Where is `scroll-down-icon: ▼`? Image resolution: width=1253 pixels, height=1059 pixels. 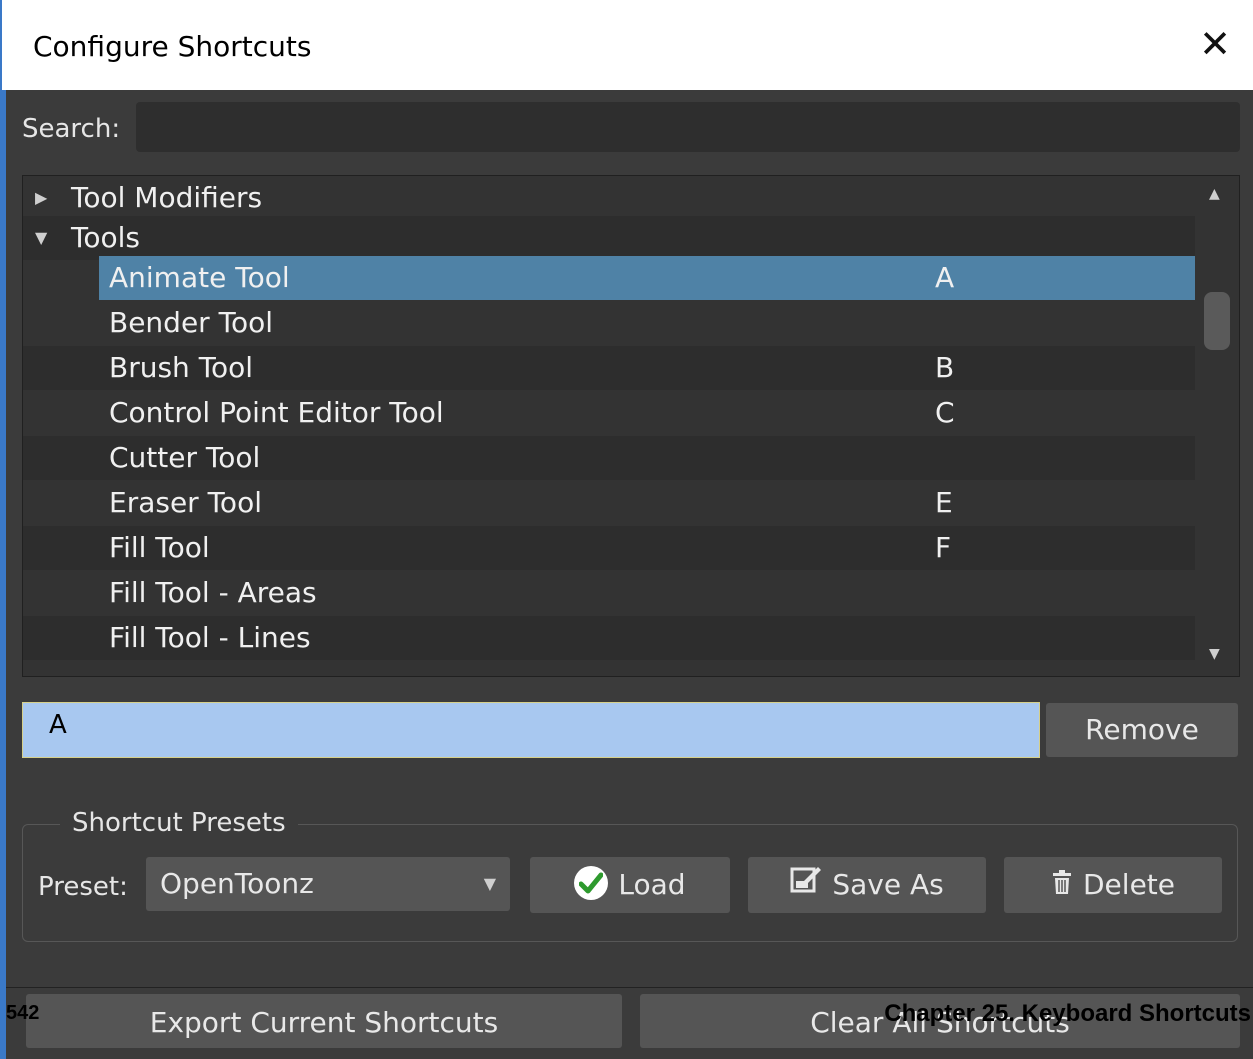 scroll-down-icon: ▼ is located at coordinates (1214, 654).